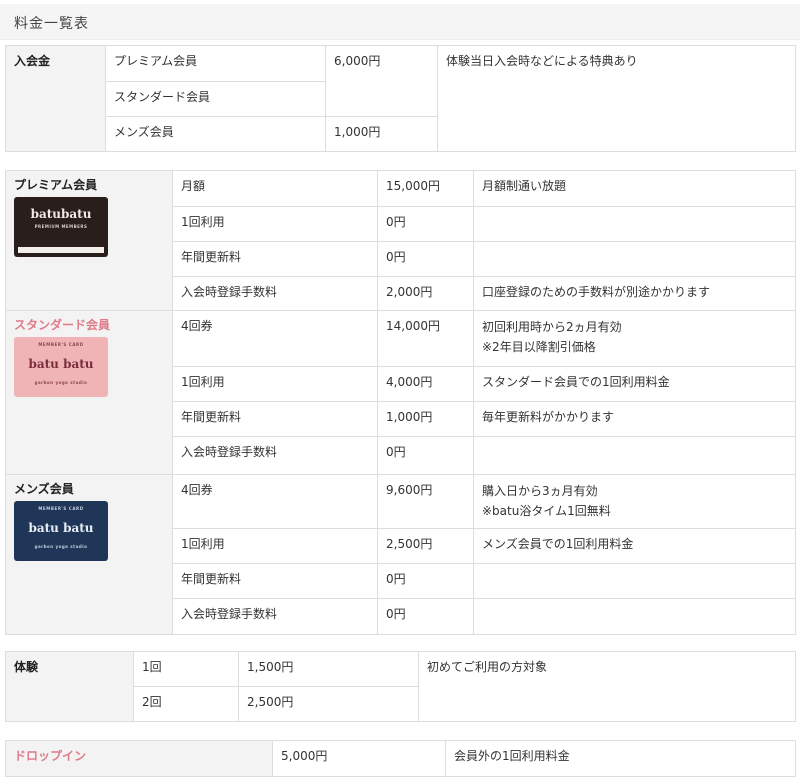 This screenshot has width=800, height=781. Describe the element at coordinates (634, 338) in the screenshot. I see `table-cell-note: 初回利用時から2ヵ月有効 ※2年目以降割引価格` at that location.